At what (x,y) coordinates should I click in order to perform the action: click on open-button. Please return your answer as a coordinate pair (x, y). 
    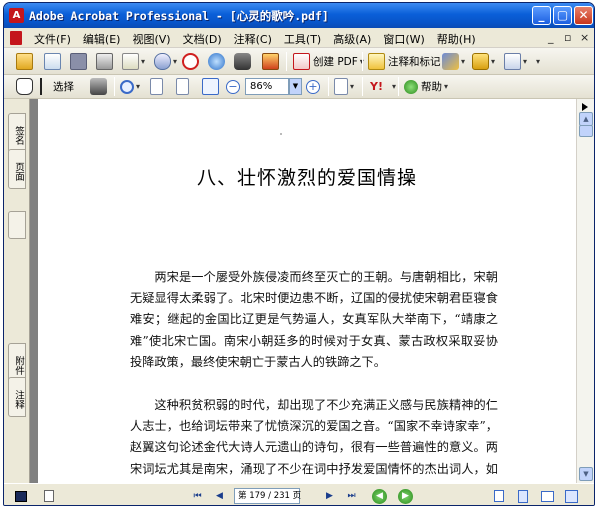
    Looking at the image, I should click on (24, 61).